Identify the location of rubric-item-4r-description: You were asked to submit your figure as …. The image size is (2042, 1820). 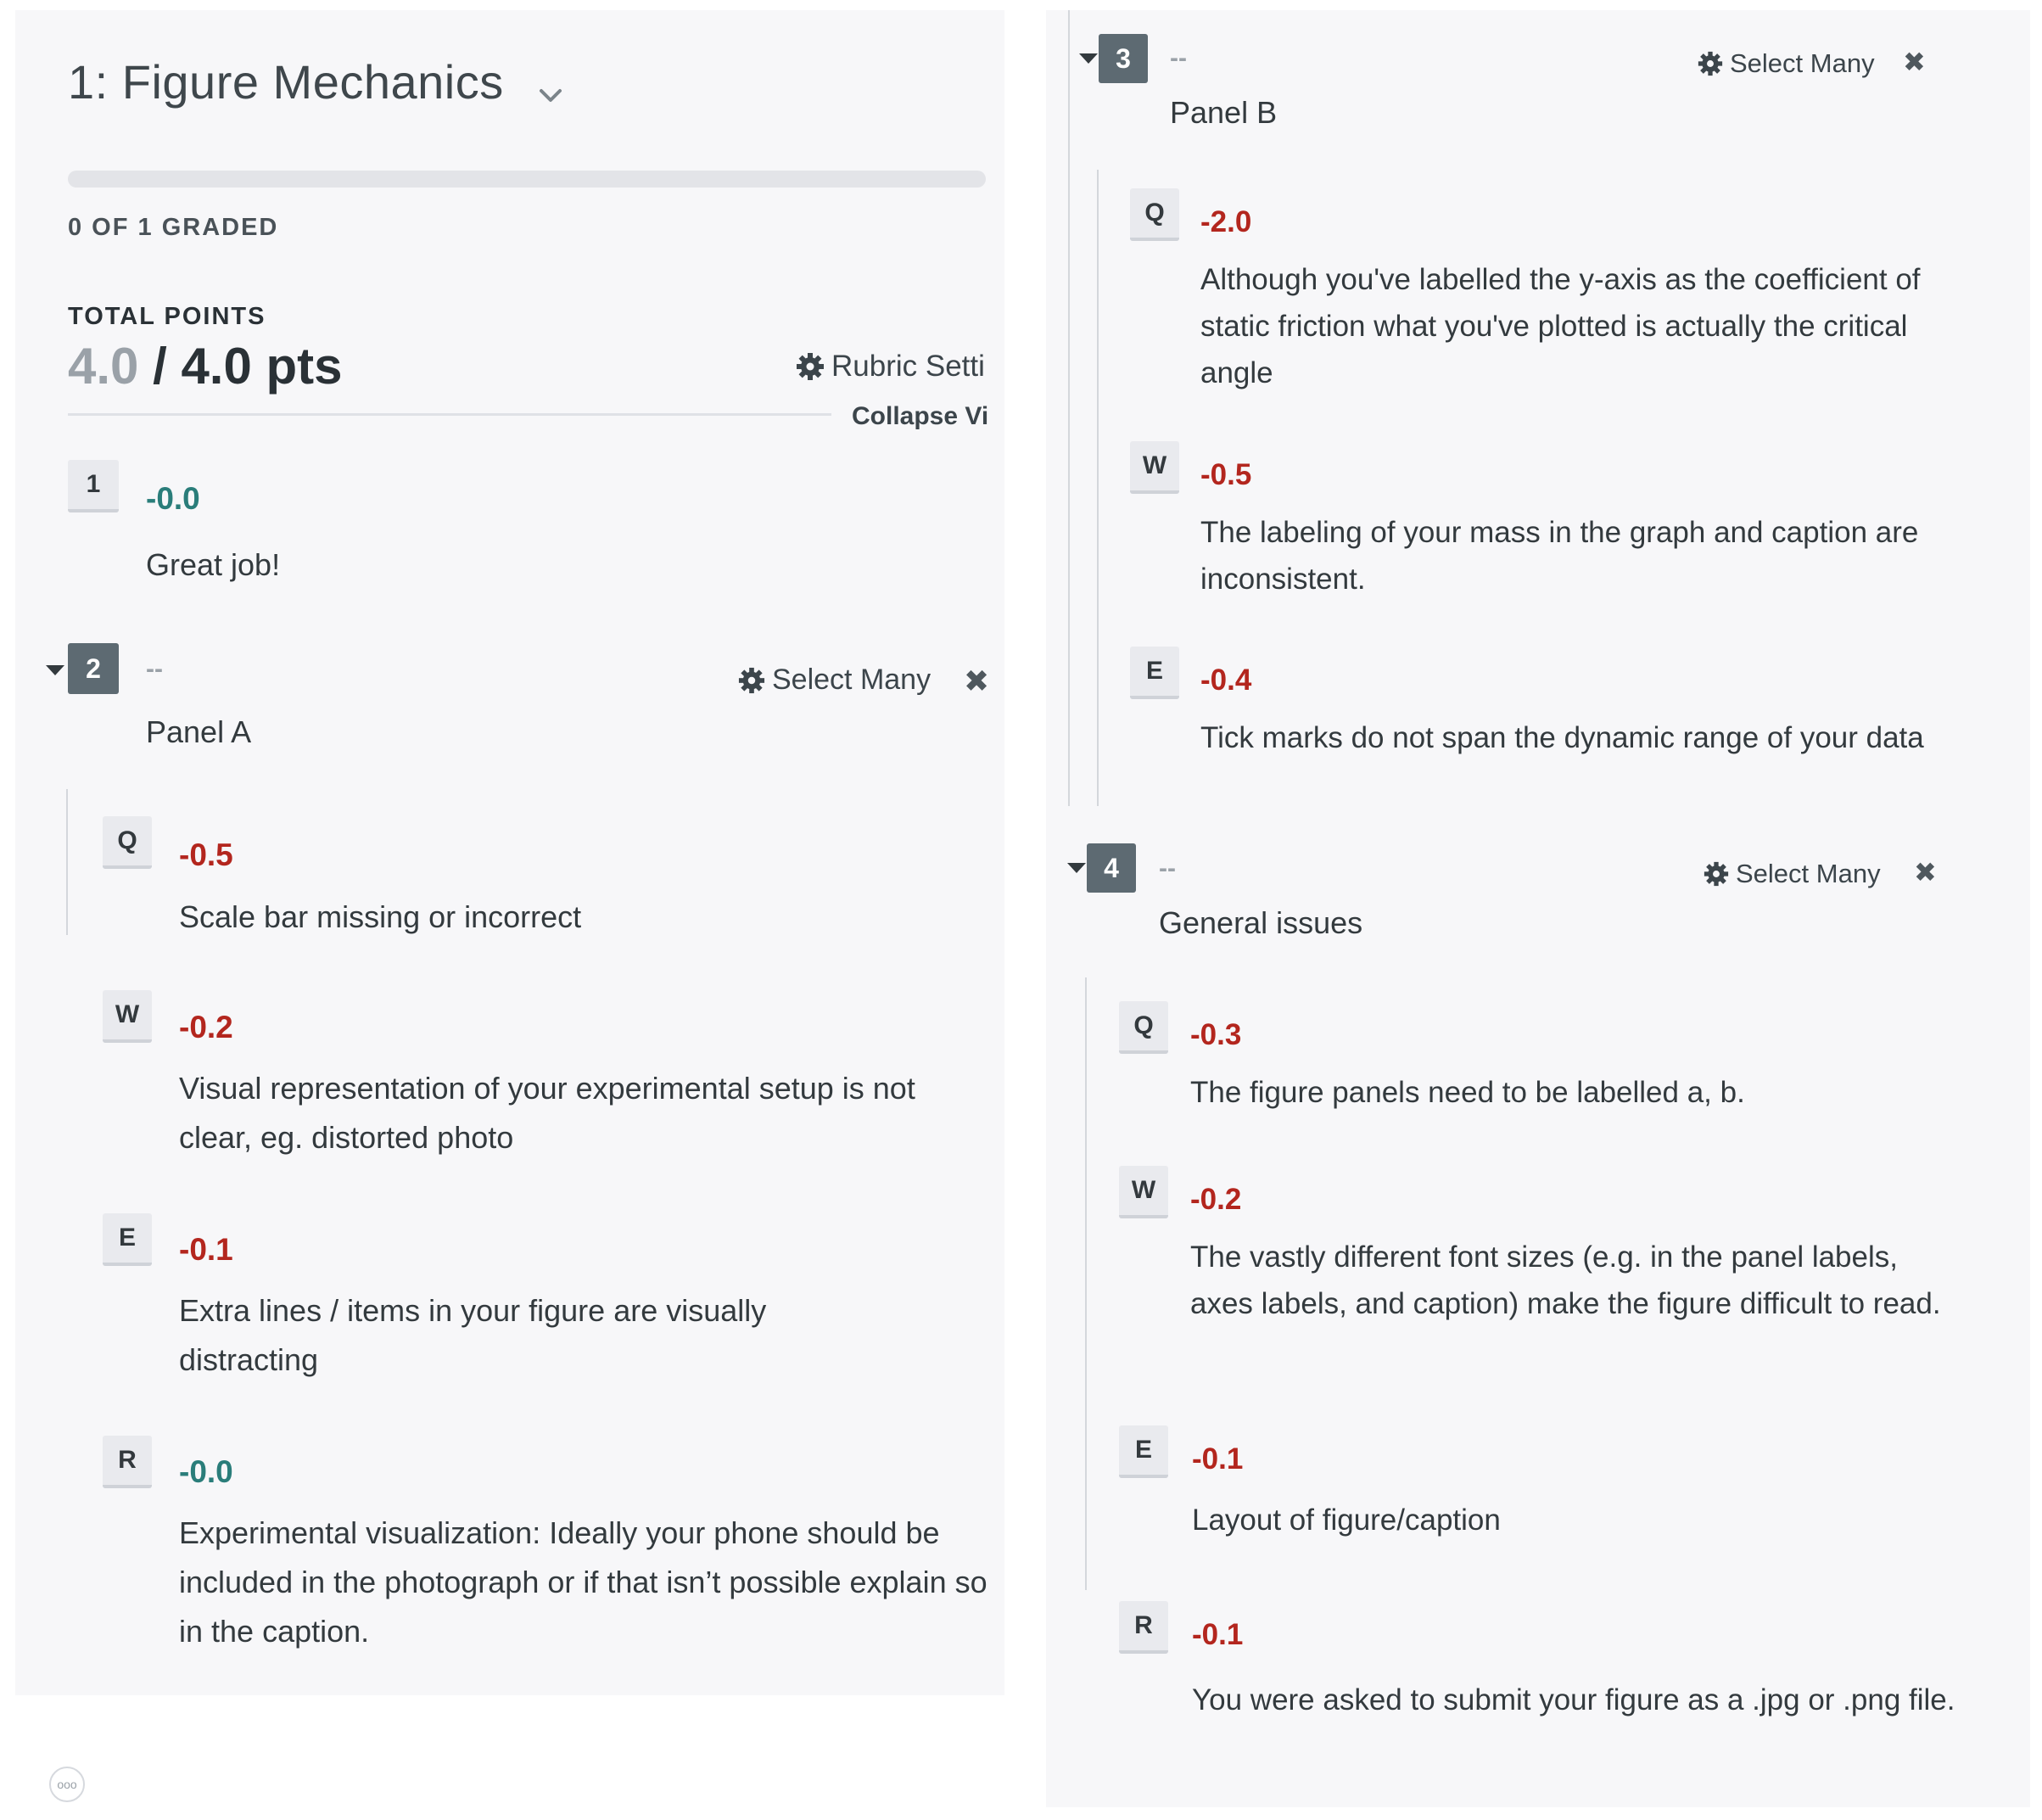
(1573, 1699).